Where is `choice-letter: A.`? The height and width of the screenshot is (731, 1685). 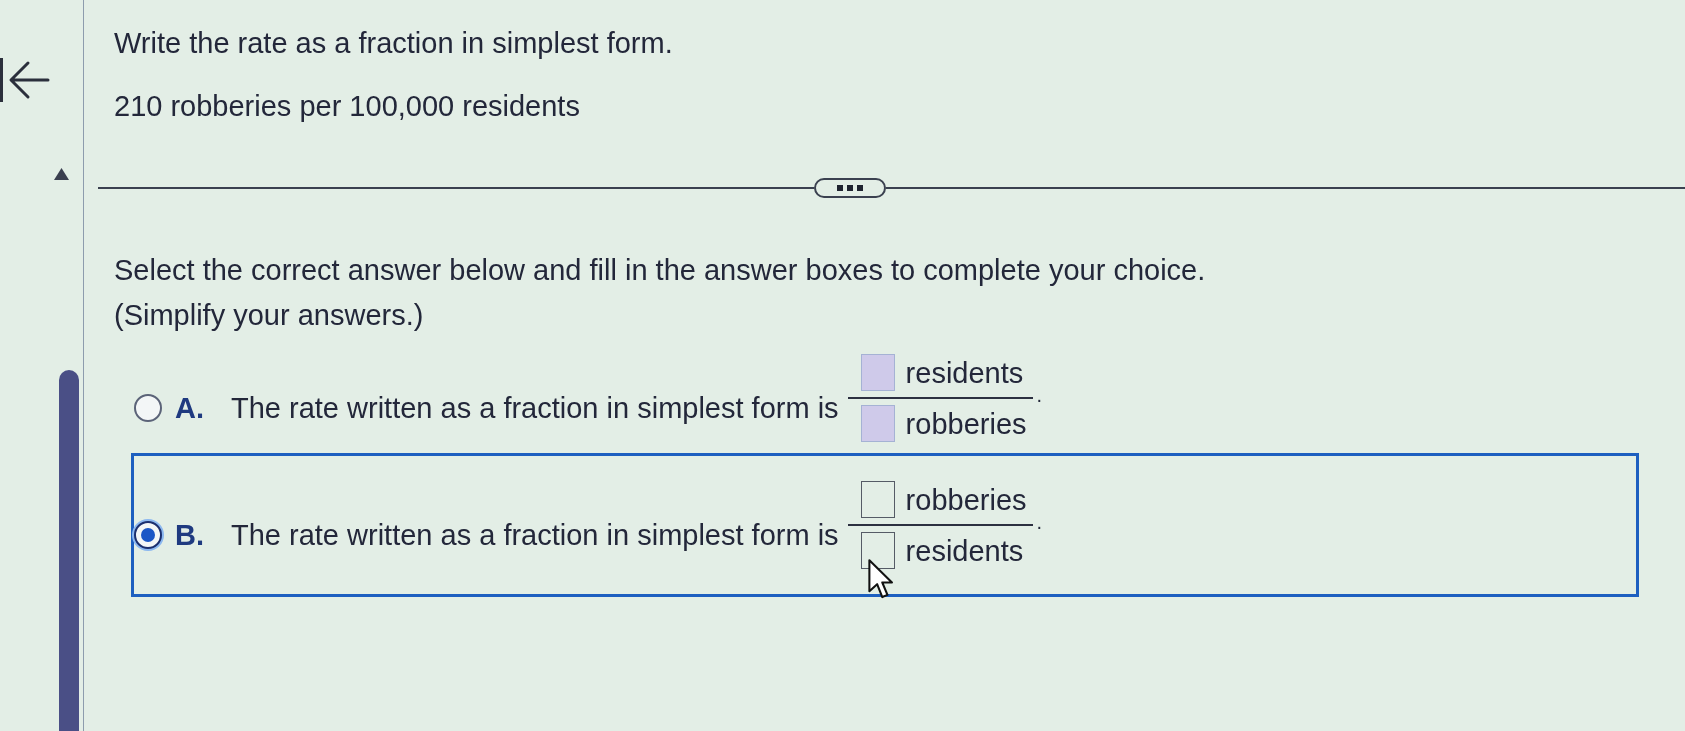 choice-letter: A. is located at coordinates (190, 408).